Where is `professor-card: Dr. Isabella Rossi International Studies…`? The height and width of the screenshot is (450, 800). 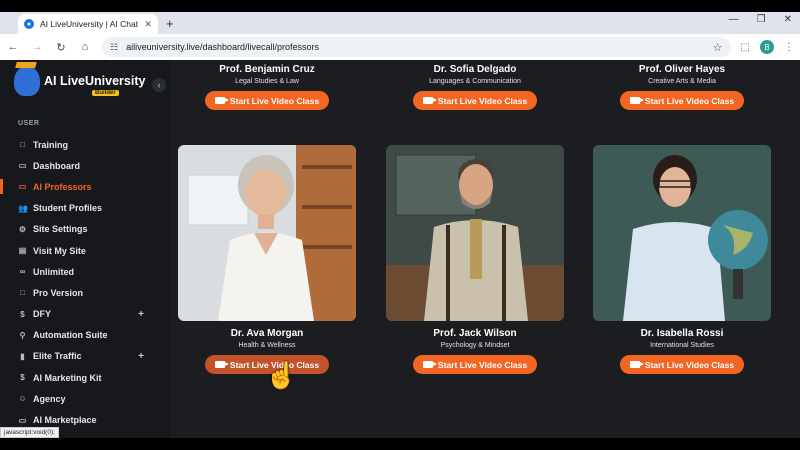
professor-card: Dr. Isabella Rossi International Studies… is located at coordinates (682, 259).